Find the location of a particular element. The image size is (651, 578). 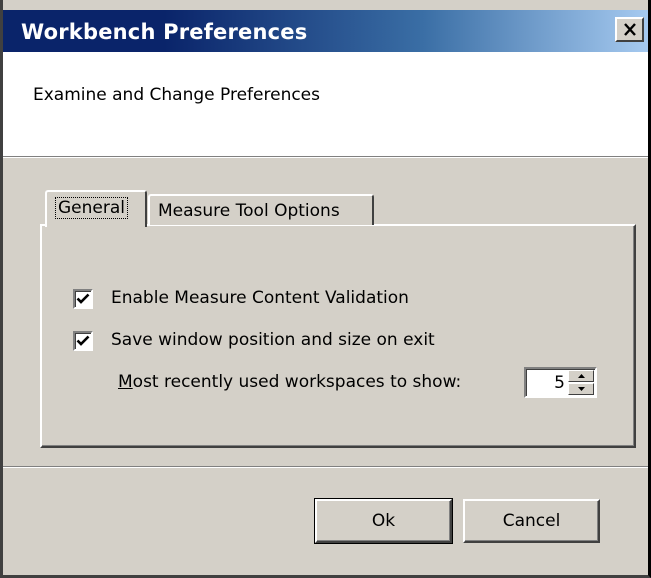

cancel-button: Cancel is located at coordinates (531, 521).